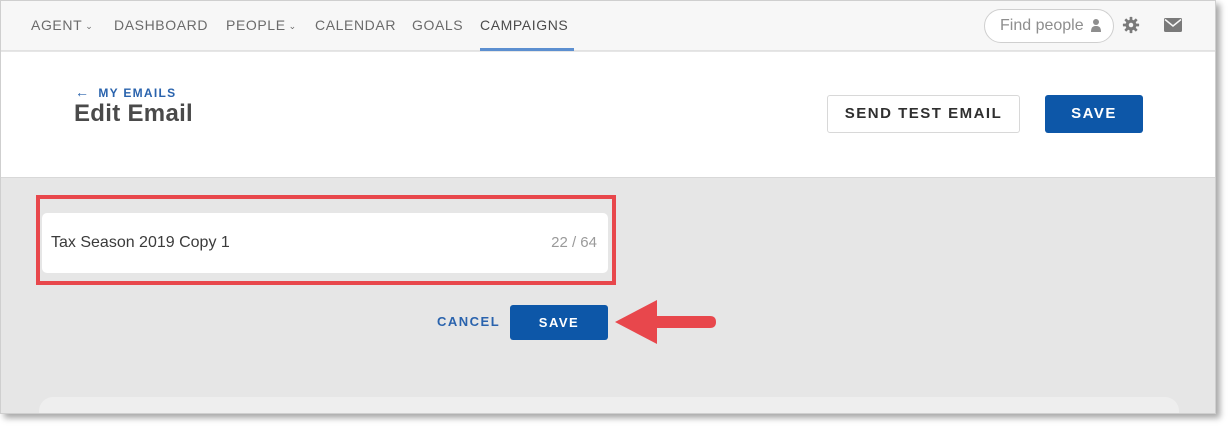 Image resolution: width=1230 pixels, height=428 pixels. What do you see at coordinates (1094, 114) in the screenshot?
I see `header-save-button: SAVE` at bounding box center [1094, 114].